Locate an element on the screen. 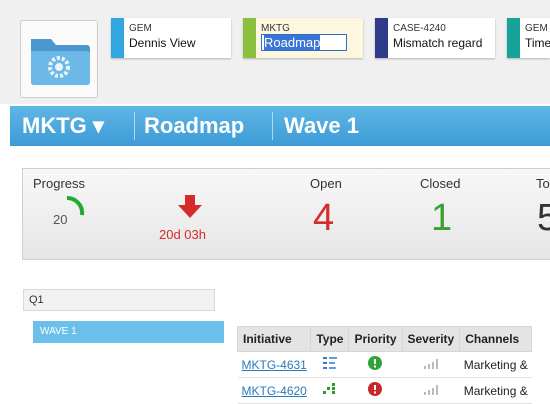  open-label: Open is located at coordinates (326, 183).